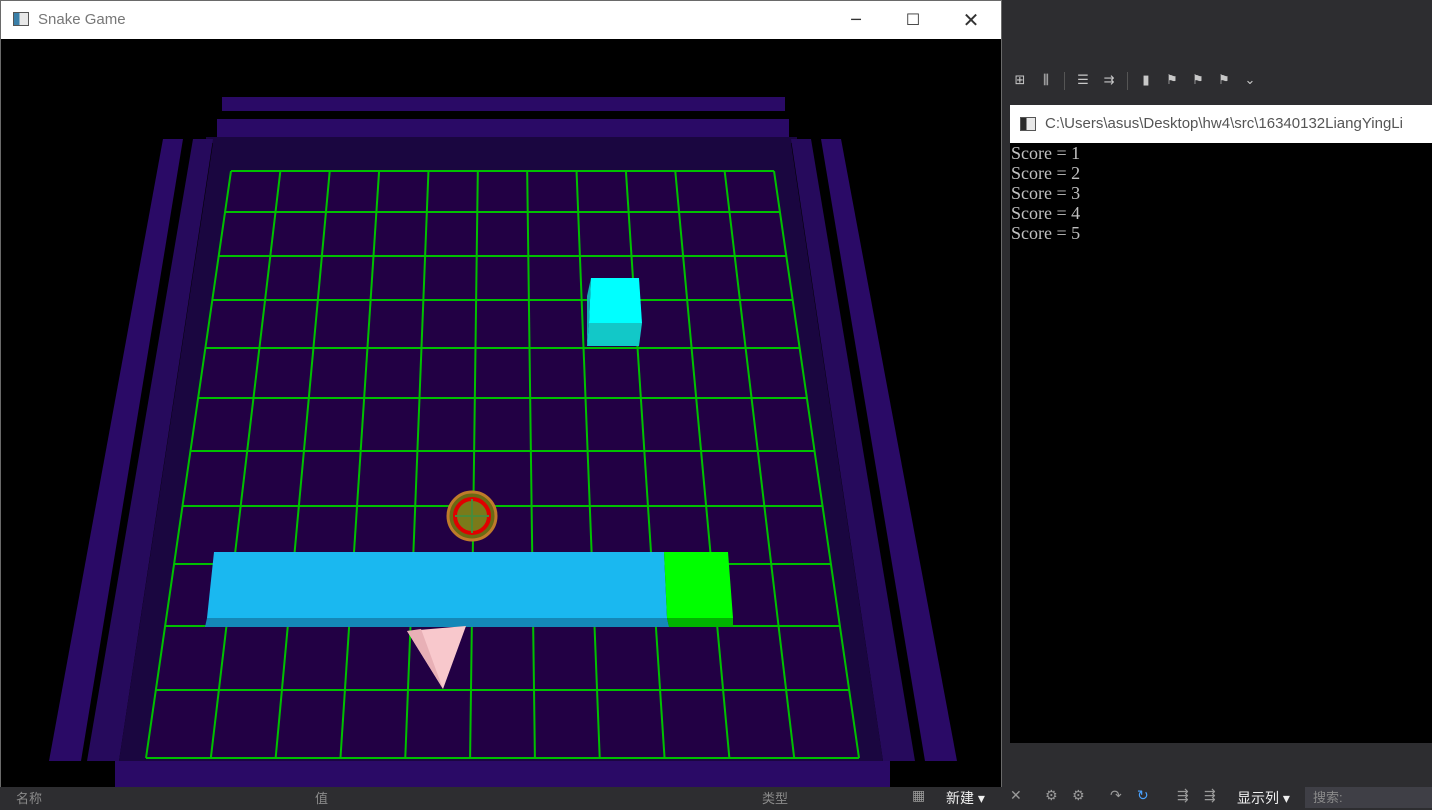  Describe the element at coordinates (698, 585) in the screenshot. I see `snake-head` at that location.